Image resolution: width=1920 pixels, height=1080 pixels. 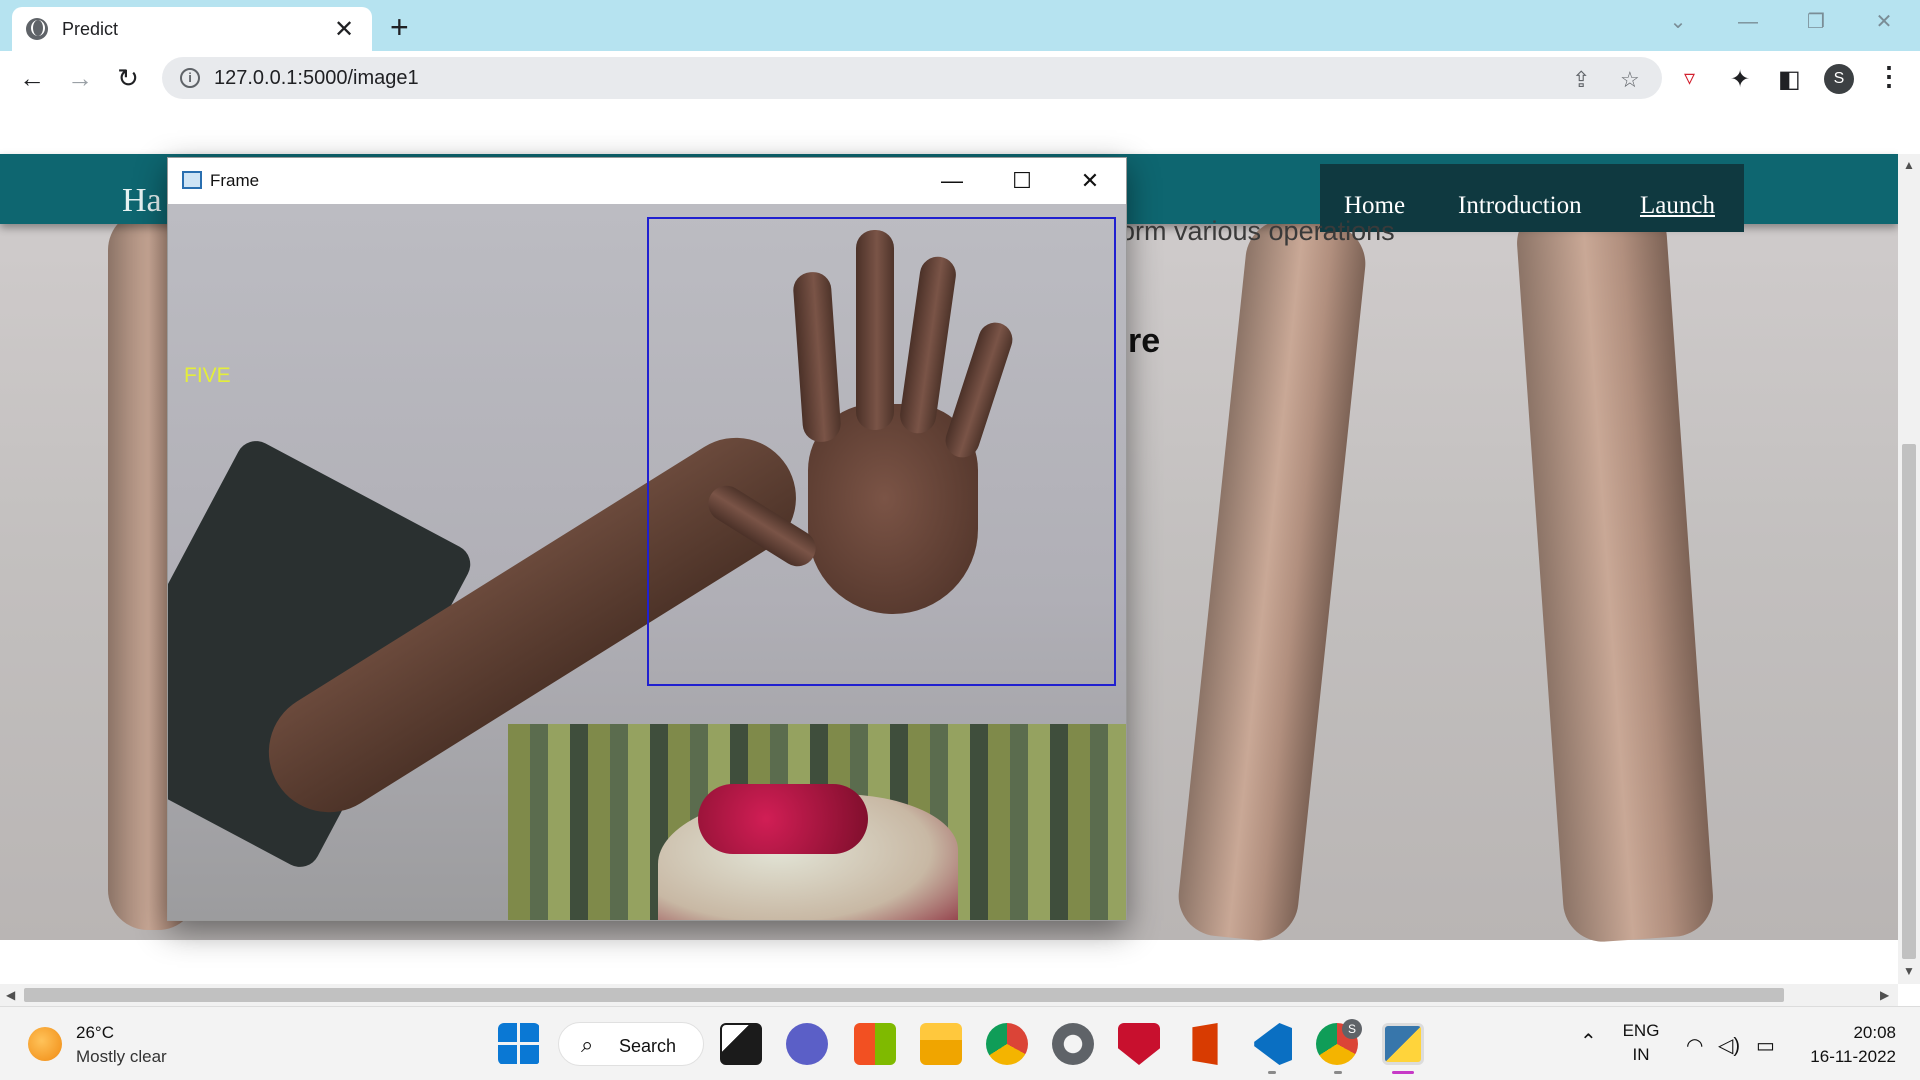 I want to click on page-description-text: orm various operations, so click(x=1257, y=231).